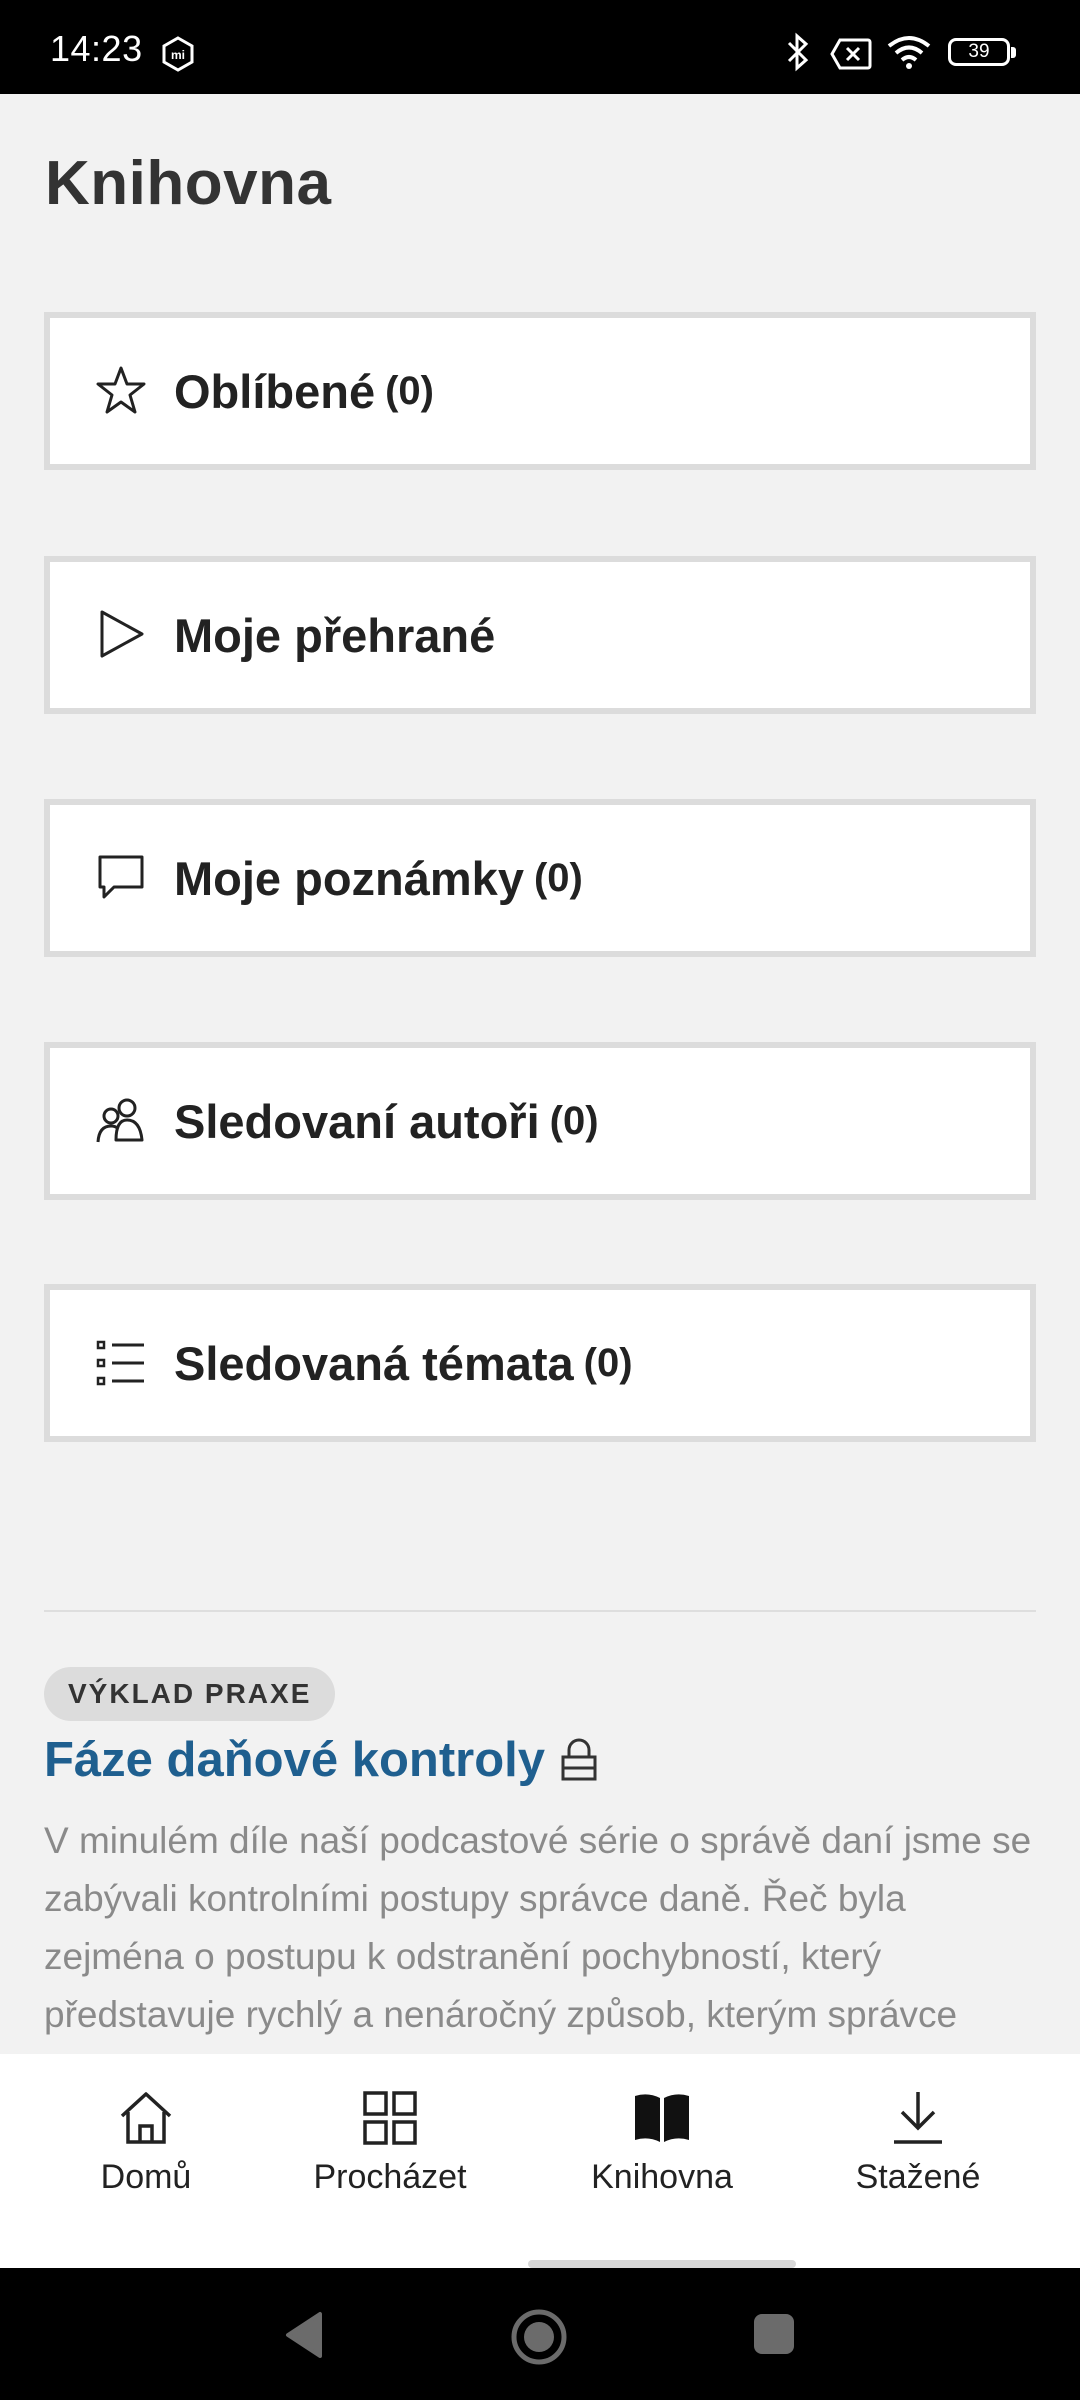 This screenshot has width=1080, height=2400. Describe the element at coordinates (662, 2118) in the screenshot. I see `book-icon` at that location.